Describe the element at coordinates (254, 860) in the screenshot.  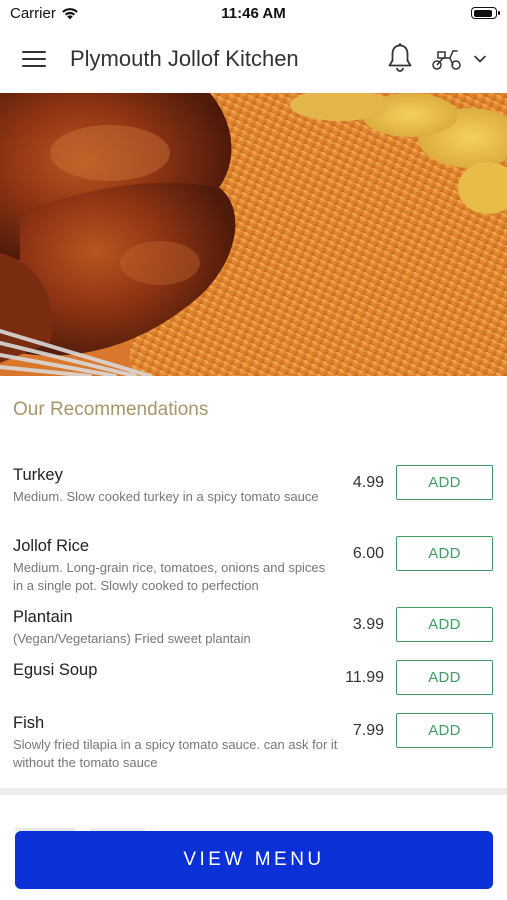
I see `view-menu-button: VIEW MENU` at that location.